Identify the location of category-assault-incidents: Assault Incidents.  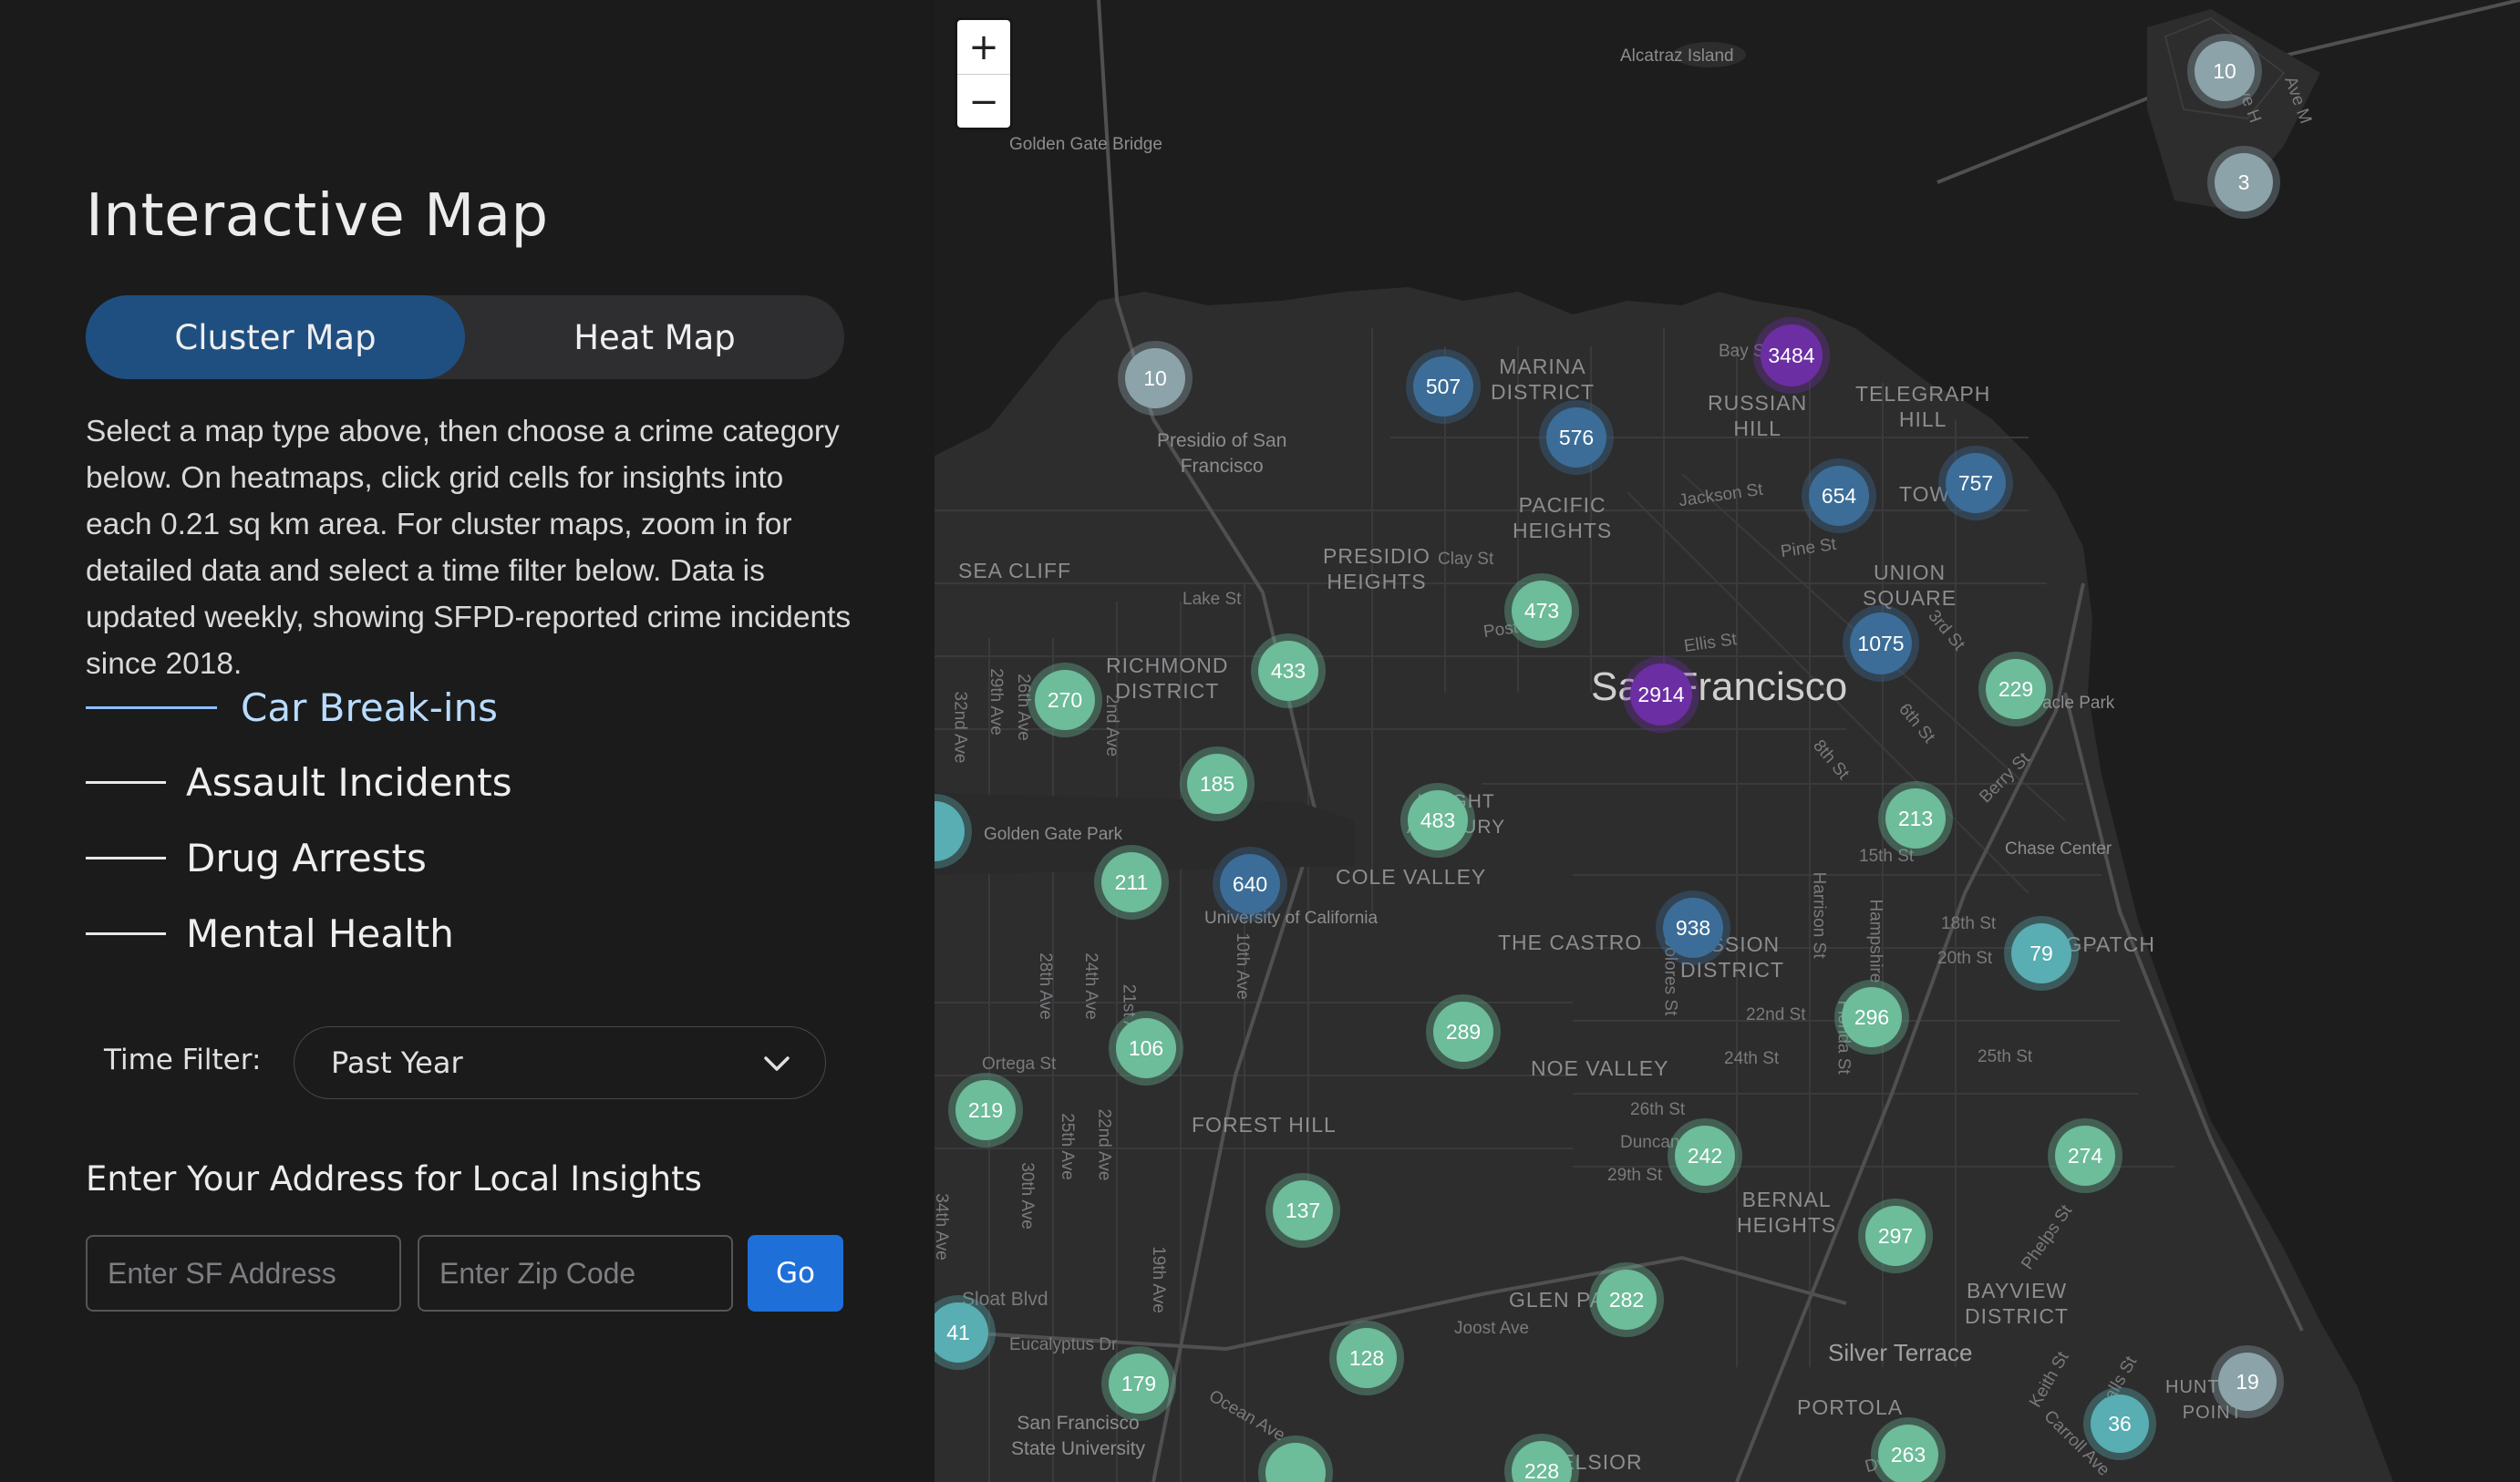
(299, 782).